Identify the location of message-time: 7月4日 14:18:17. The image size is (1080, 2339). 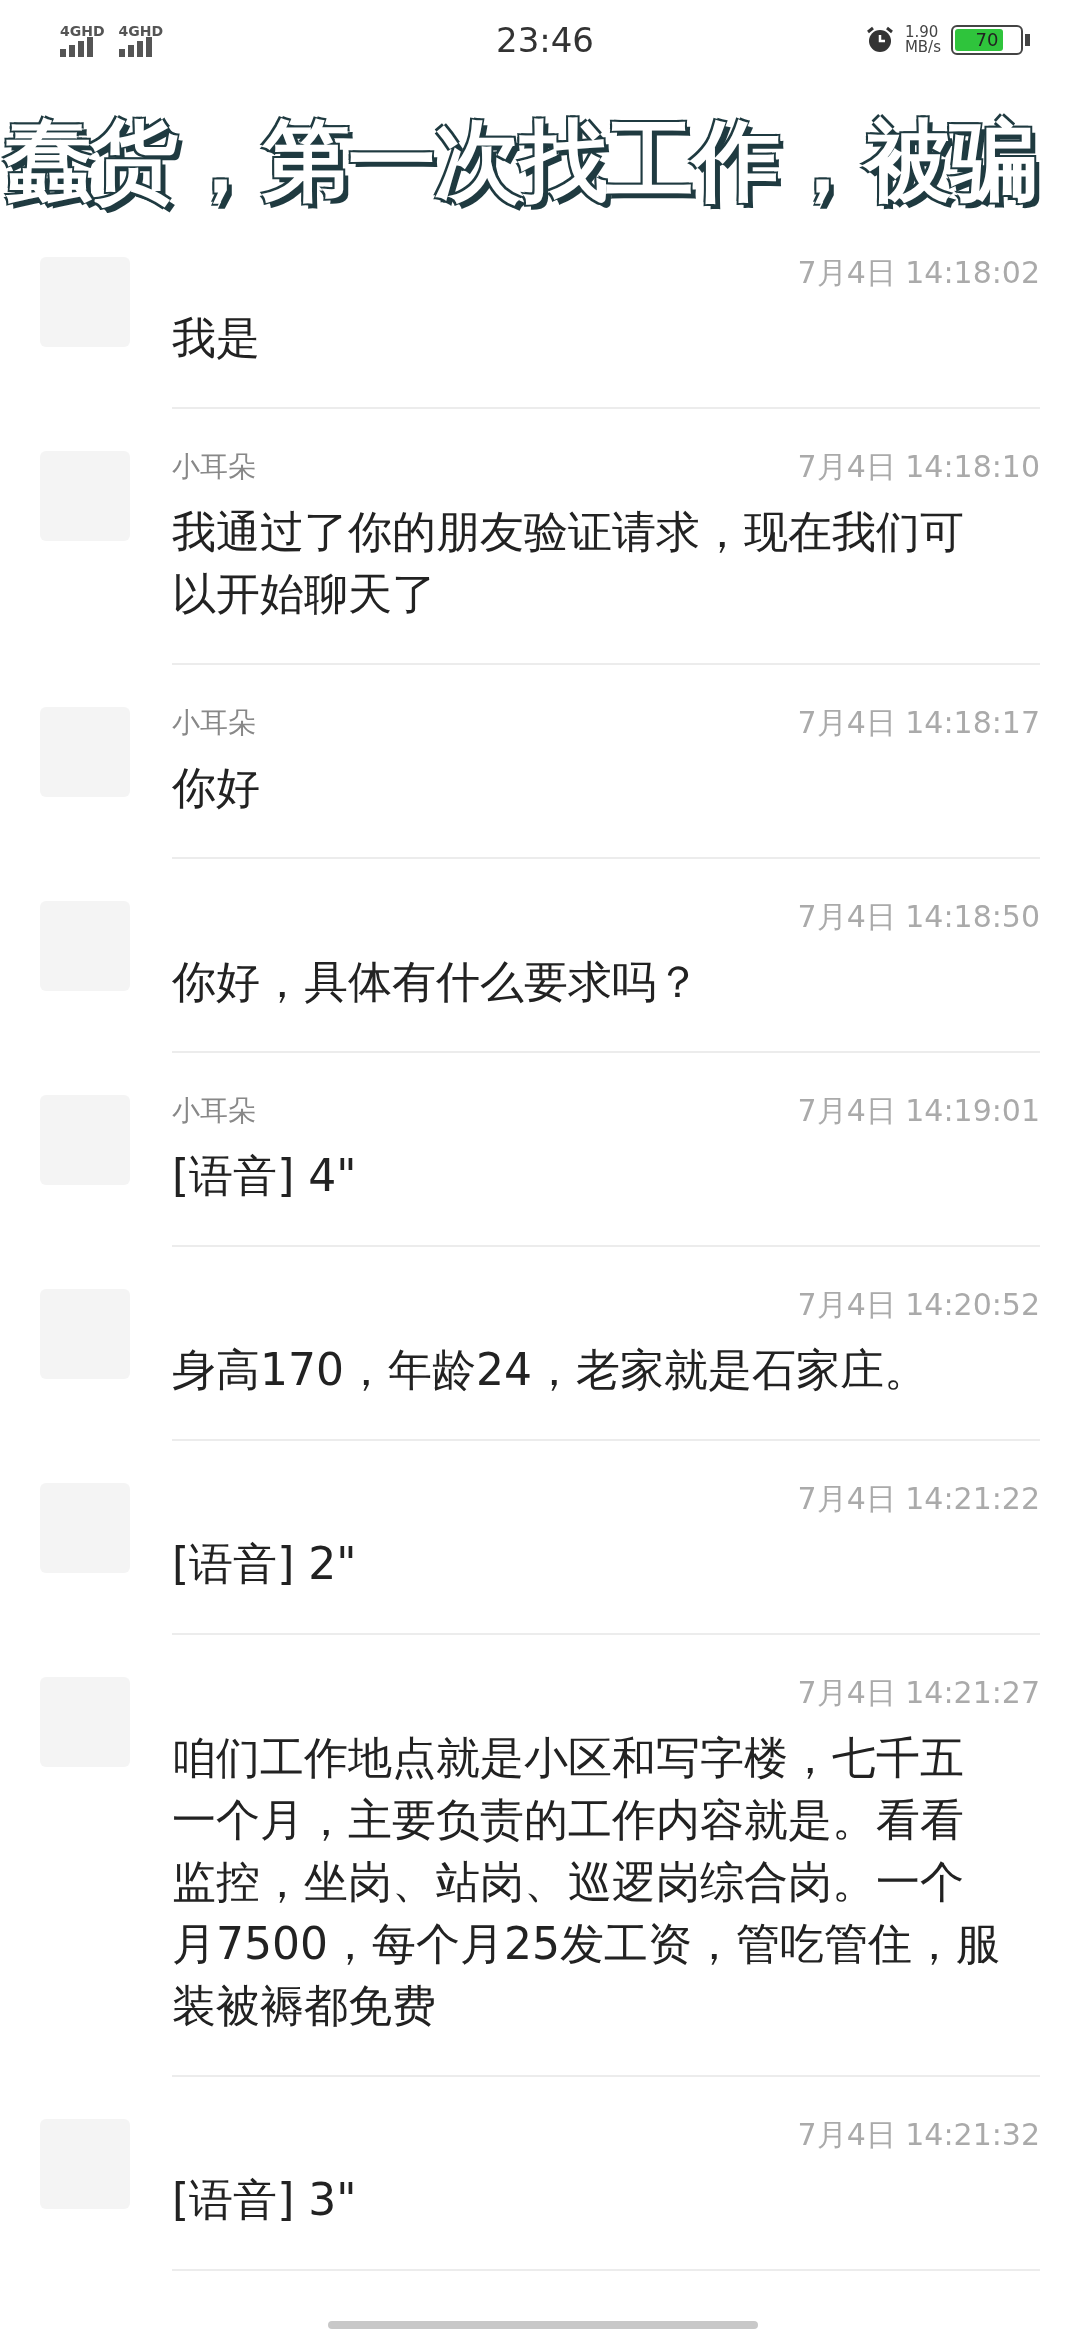
(918, 722).